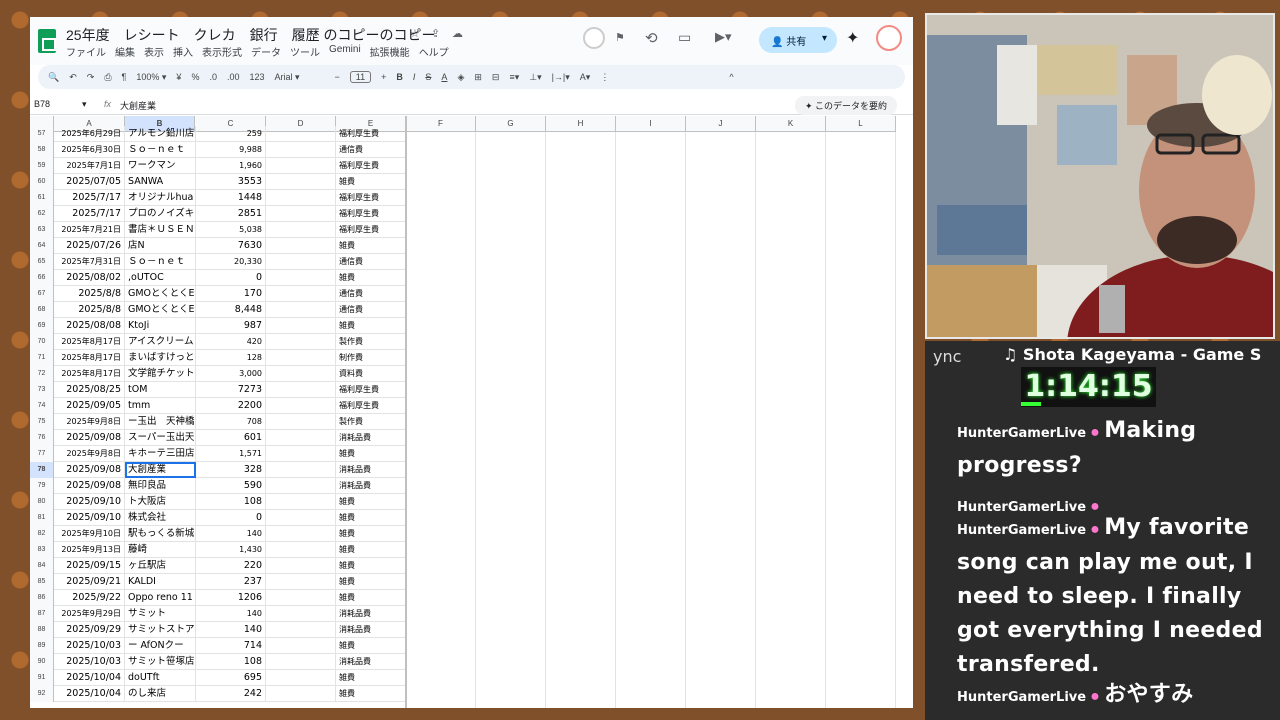  I want to click on cell-c: 2200, so click(231, 406).